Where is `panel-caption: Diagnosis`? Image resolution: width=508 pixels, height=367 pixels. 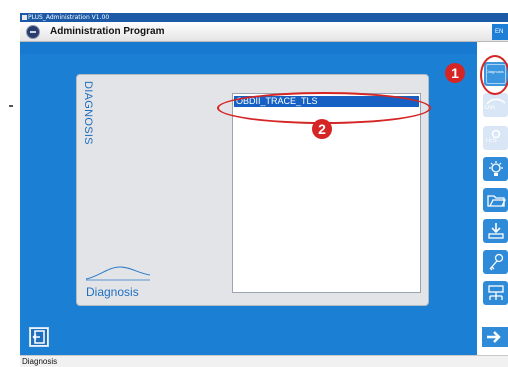 panel-caption: Diagnosis is located at coordinates (112, 292).